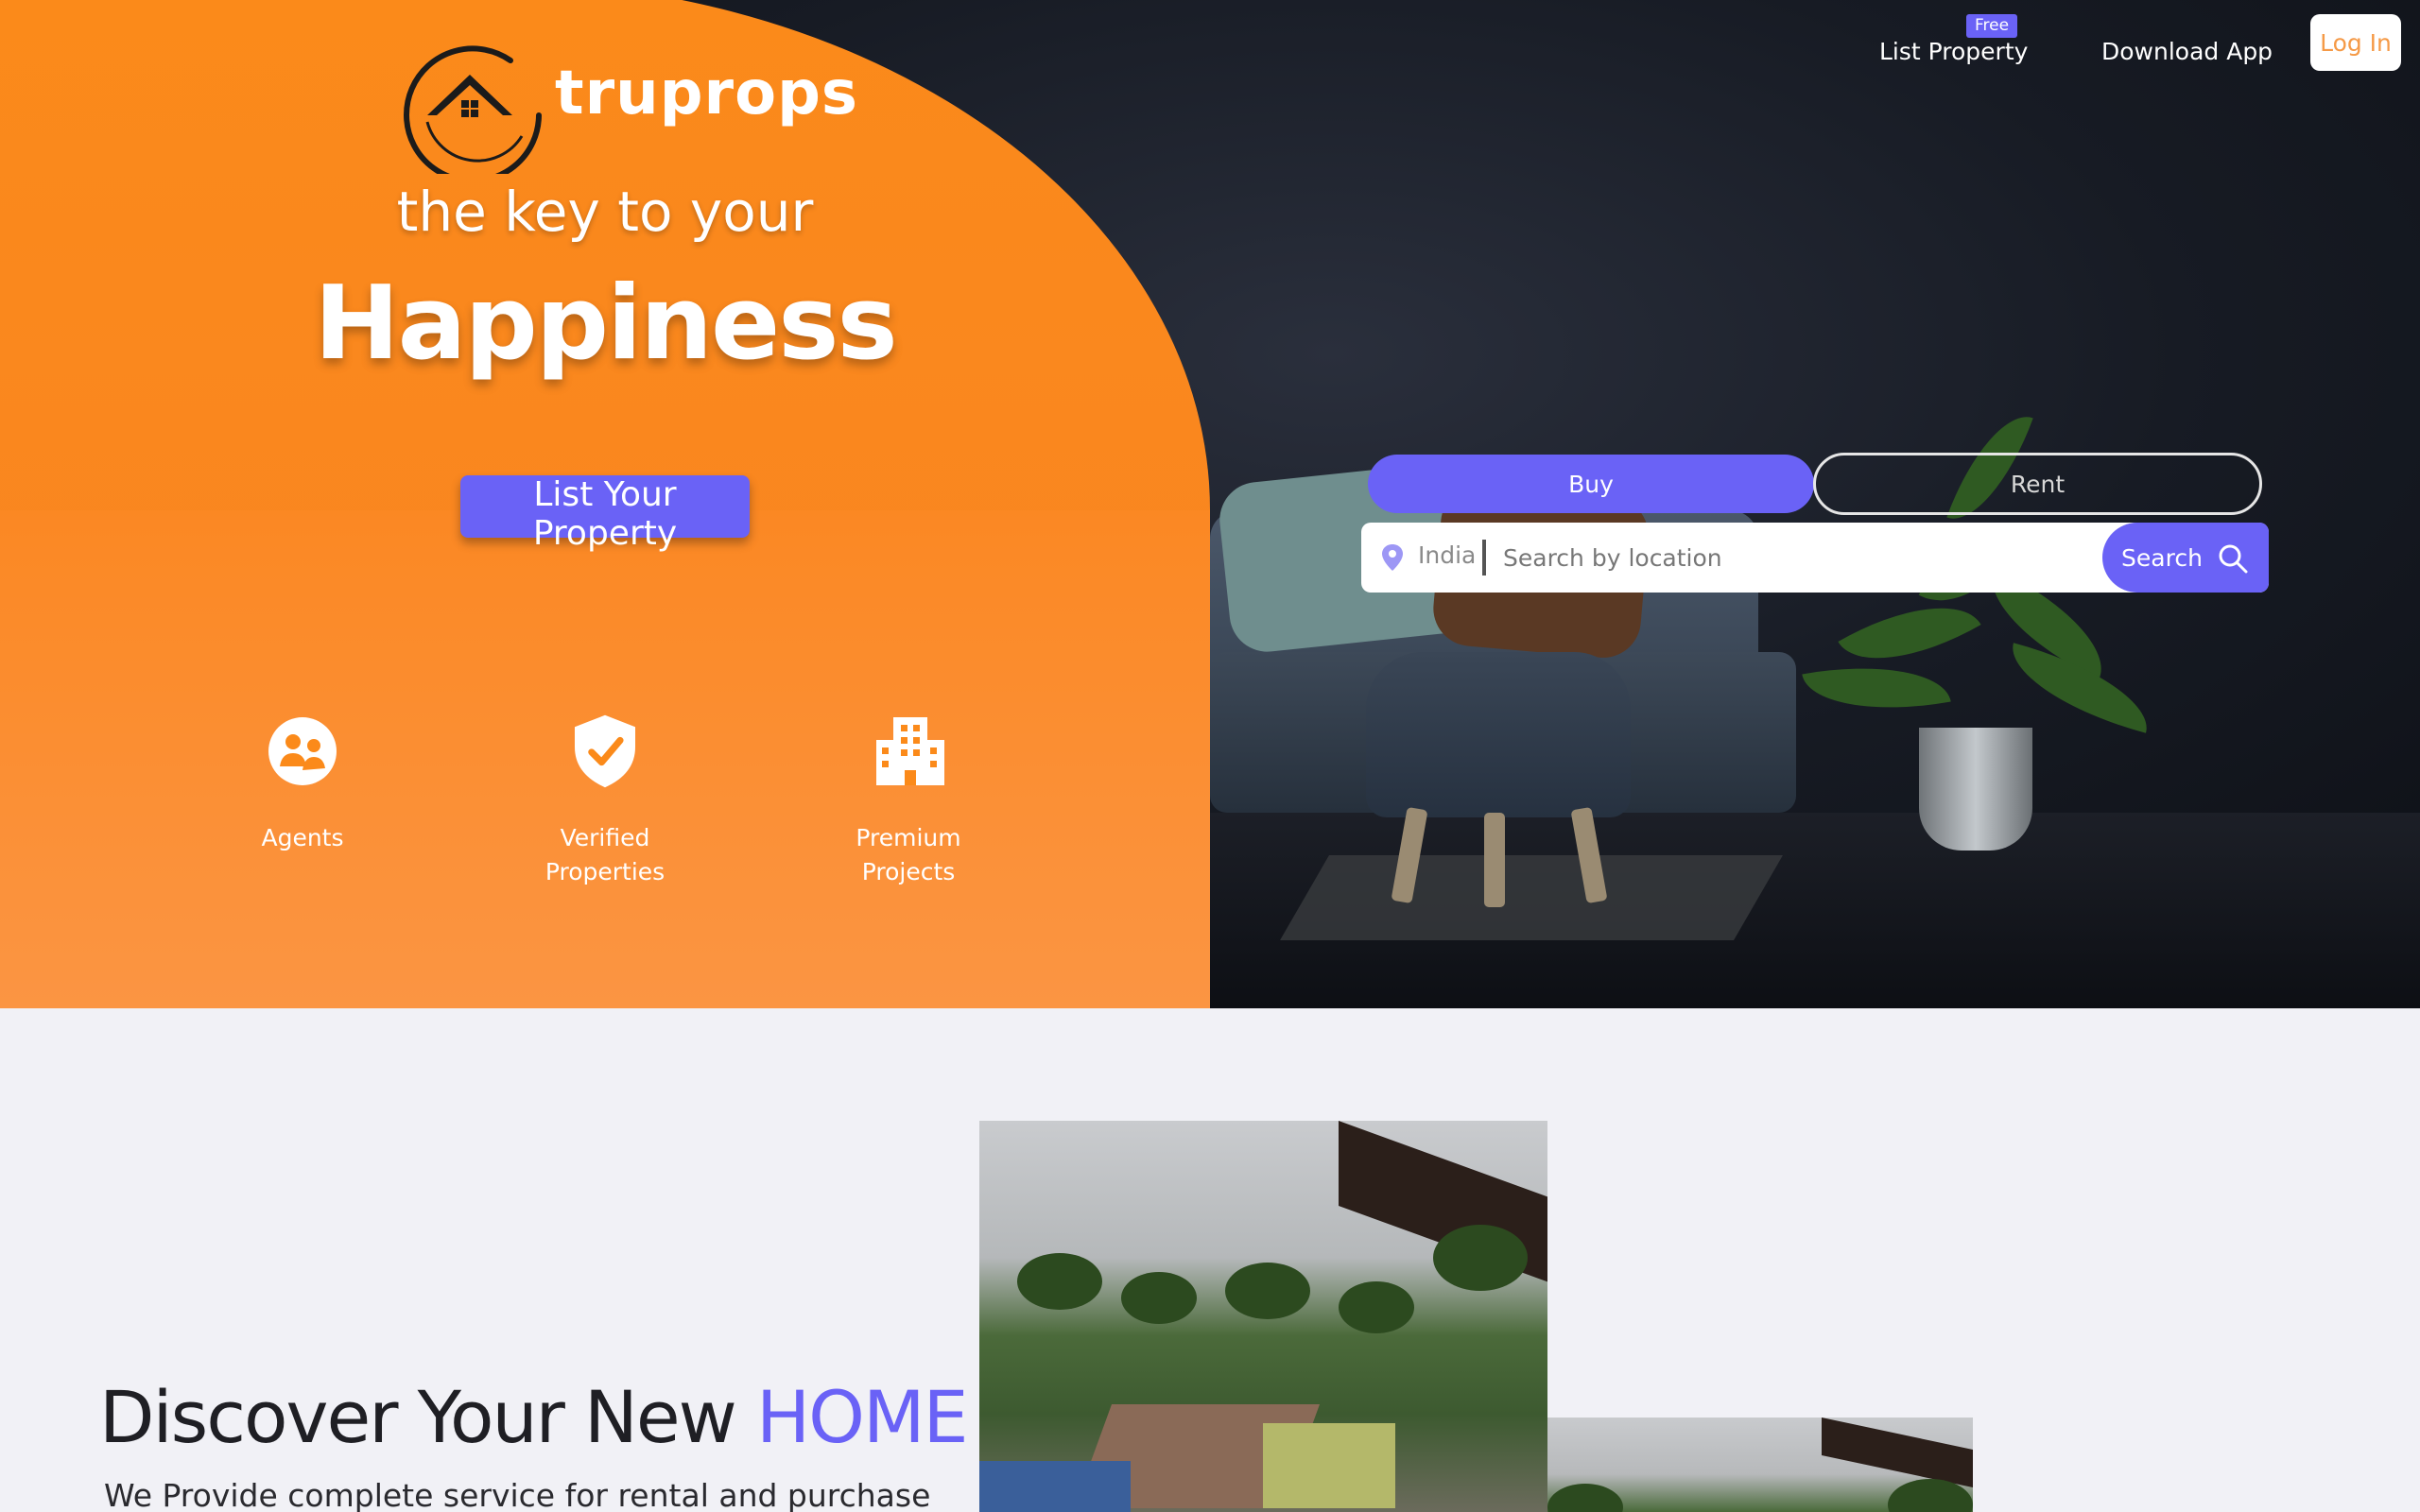 This screenshot has width=2420, height=1512. Describe the element at coordinates (863, 1417) in the screenshot. I see `discover-title-accent: HOME` at that location.